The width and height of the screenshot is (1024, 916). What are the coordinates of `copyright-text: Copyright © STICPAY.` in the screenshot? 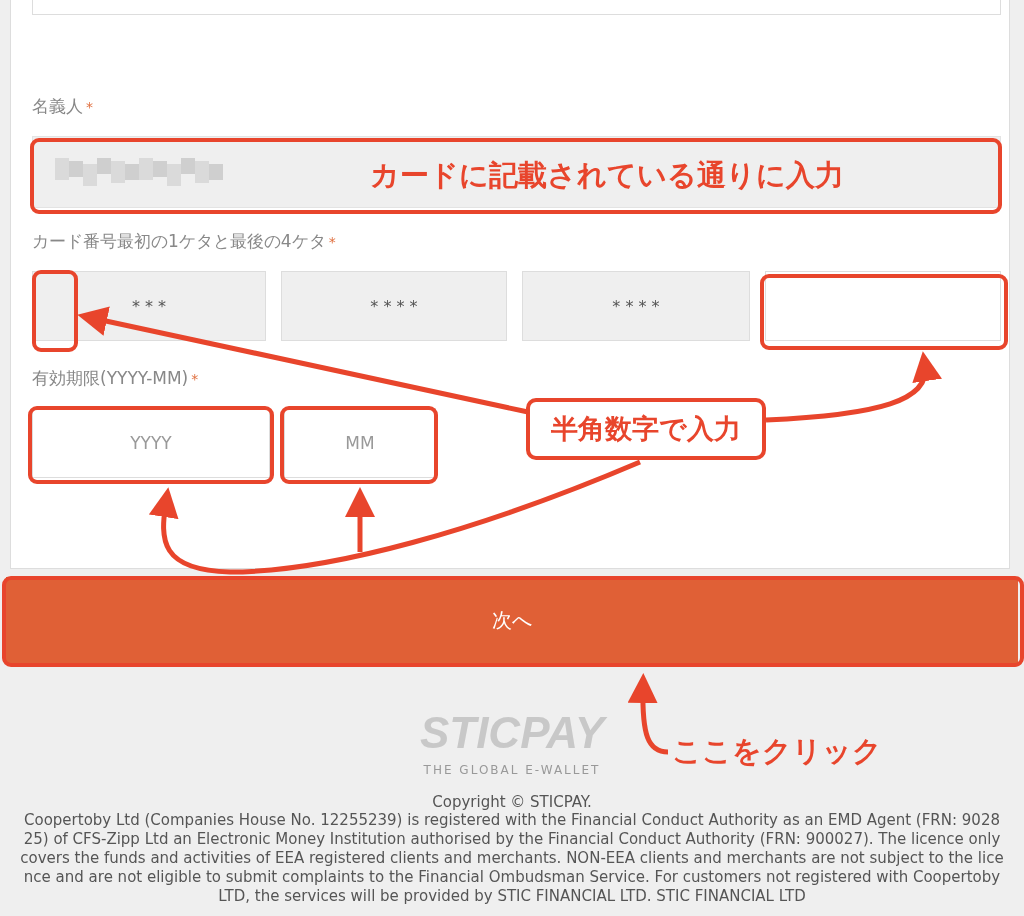 It's located at (512, 802).